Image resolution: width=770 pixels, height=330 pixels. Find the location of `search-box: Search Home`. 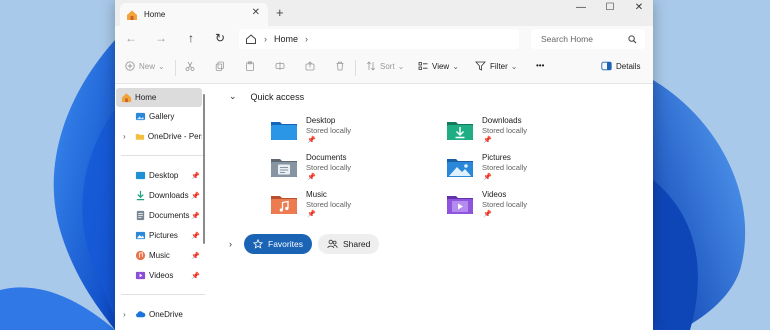

search-box: Search Home is located at coordinates (588, 39).